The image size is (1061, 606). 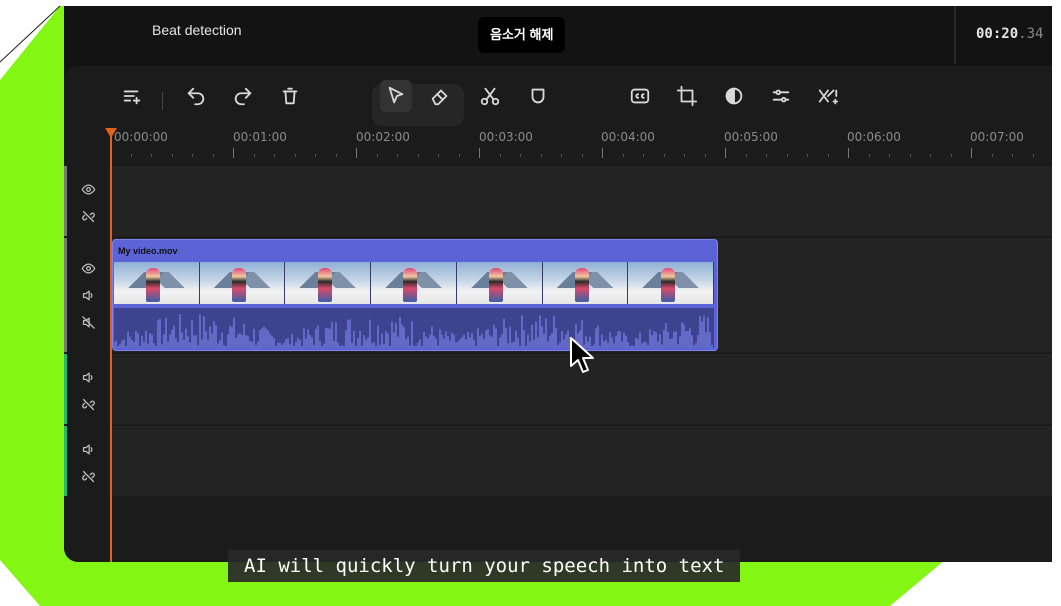 What do you see at coordinates (413, 331) in the screenshot?
I see `waveform-path` at bounding box center [413, 331].